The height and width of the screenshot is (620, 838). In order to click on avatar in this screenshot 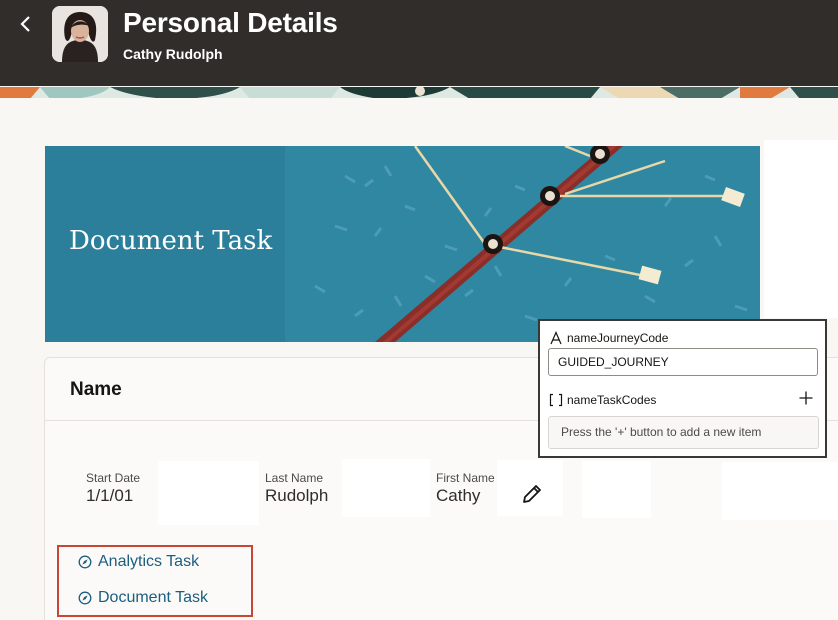, I will do `click(80, 34)`.